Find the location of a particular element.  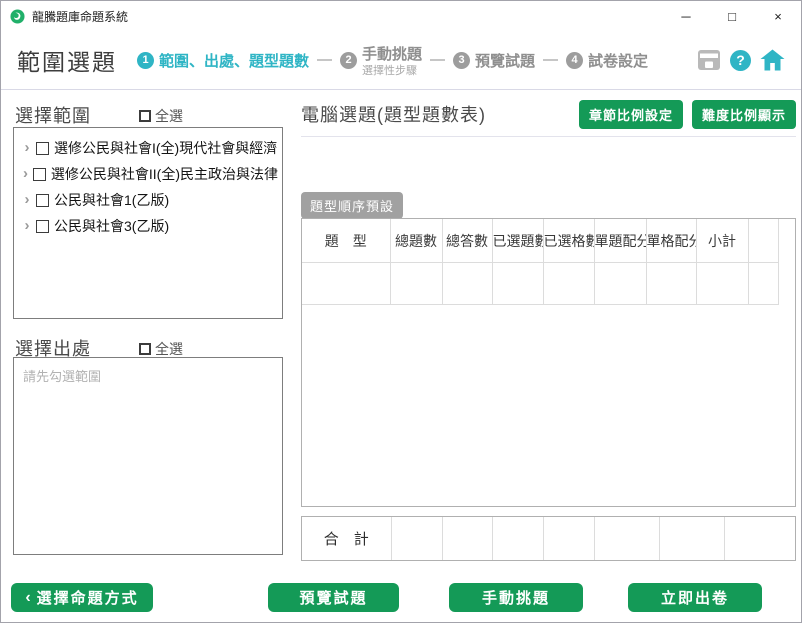

preview-questions-button: 預覽試題 is located at coordinates (333, 597).